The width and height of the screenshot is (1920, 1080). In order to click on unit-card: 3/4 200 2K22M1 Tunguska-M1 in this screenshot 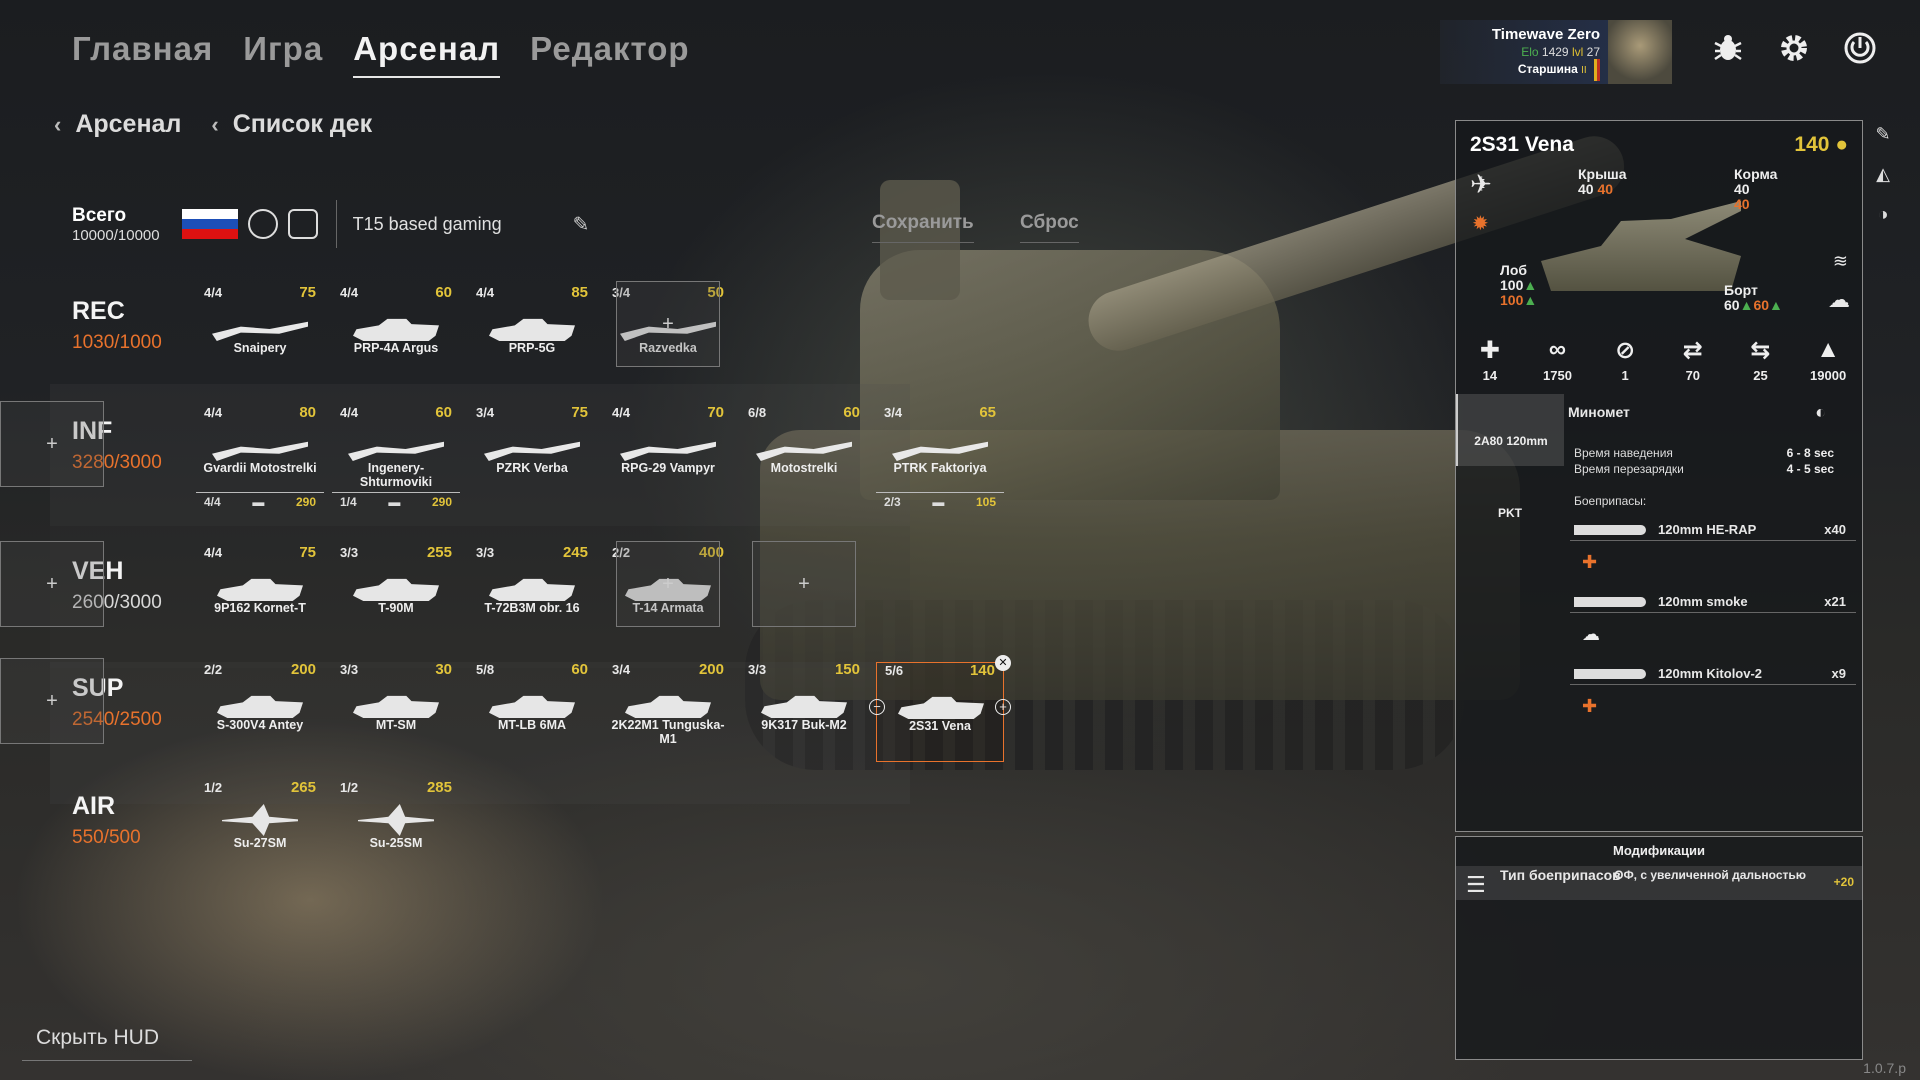, I will do `click(668, 711)`.